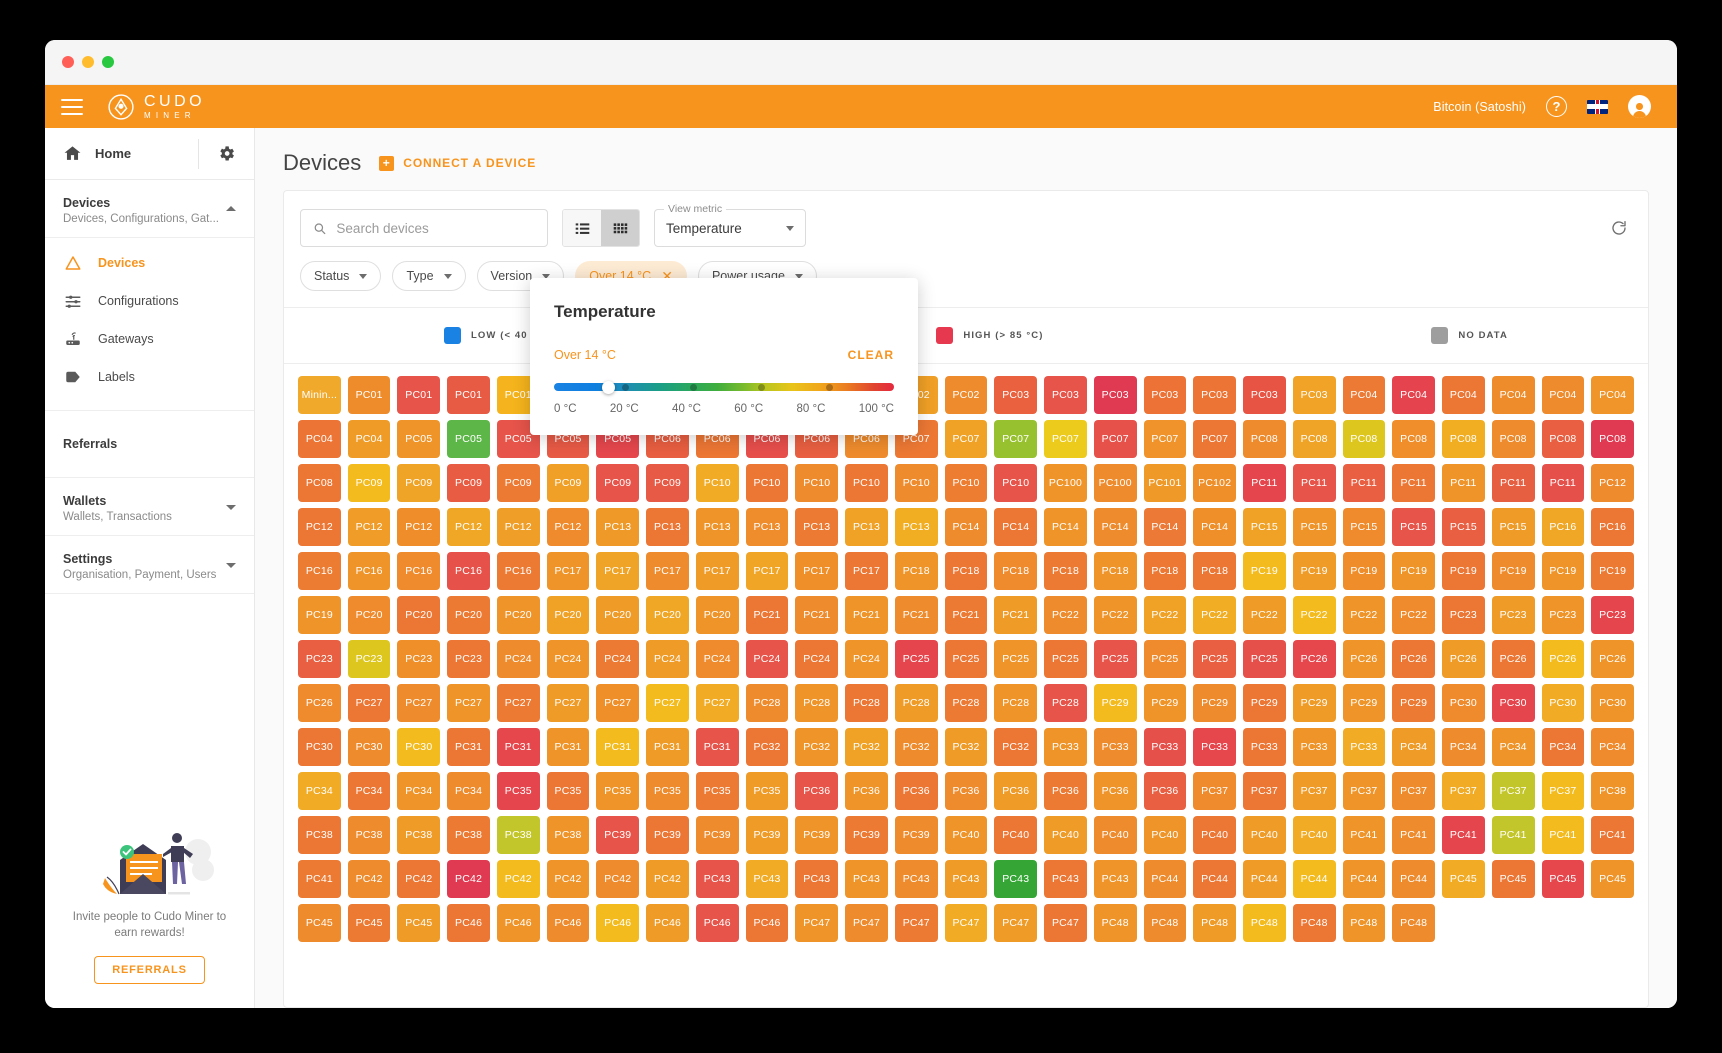 This screenshot has width=1722, height=1053. Describe the element at coordinates (419, 923) in the screenshot. I see `device-cell: PC45` at that location.